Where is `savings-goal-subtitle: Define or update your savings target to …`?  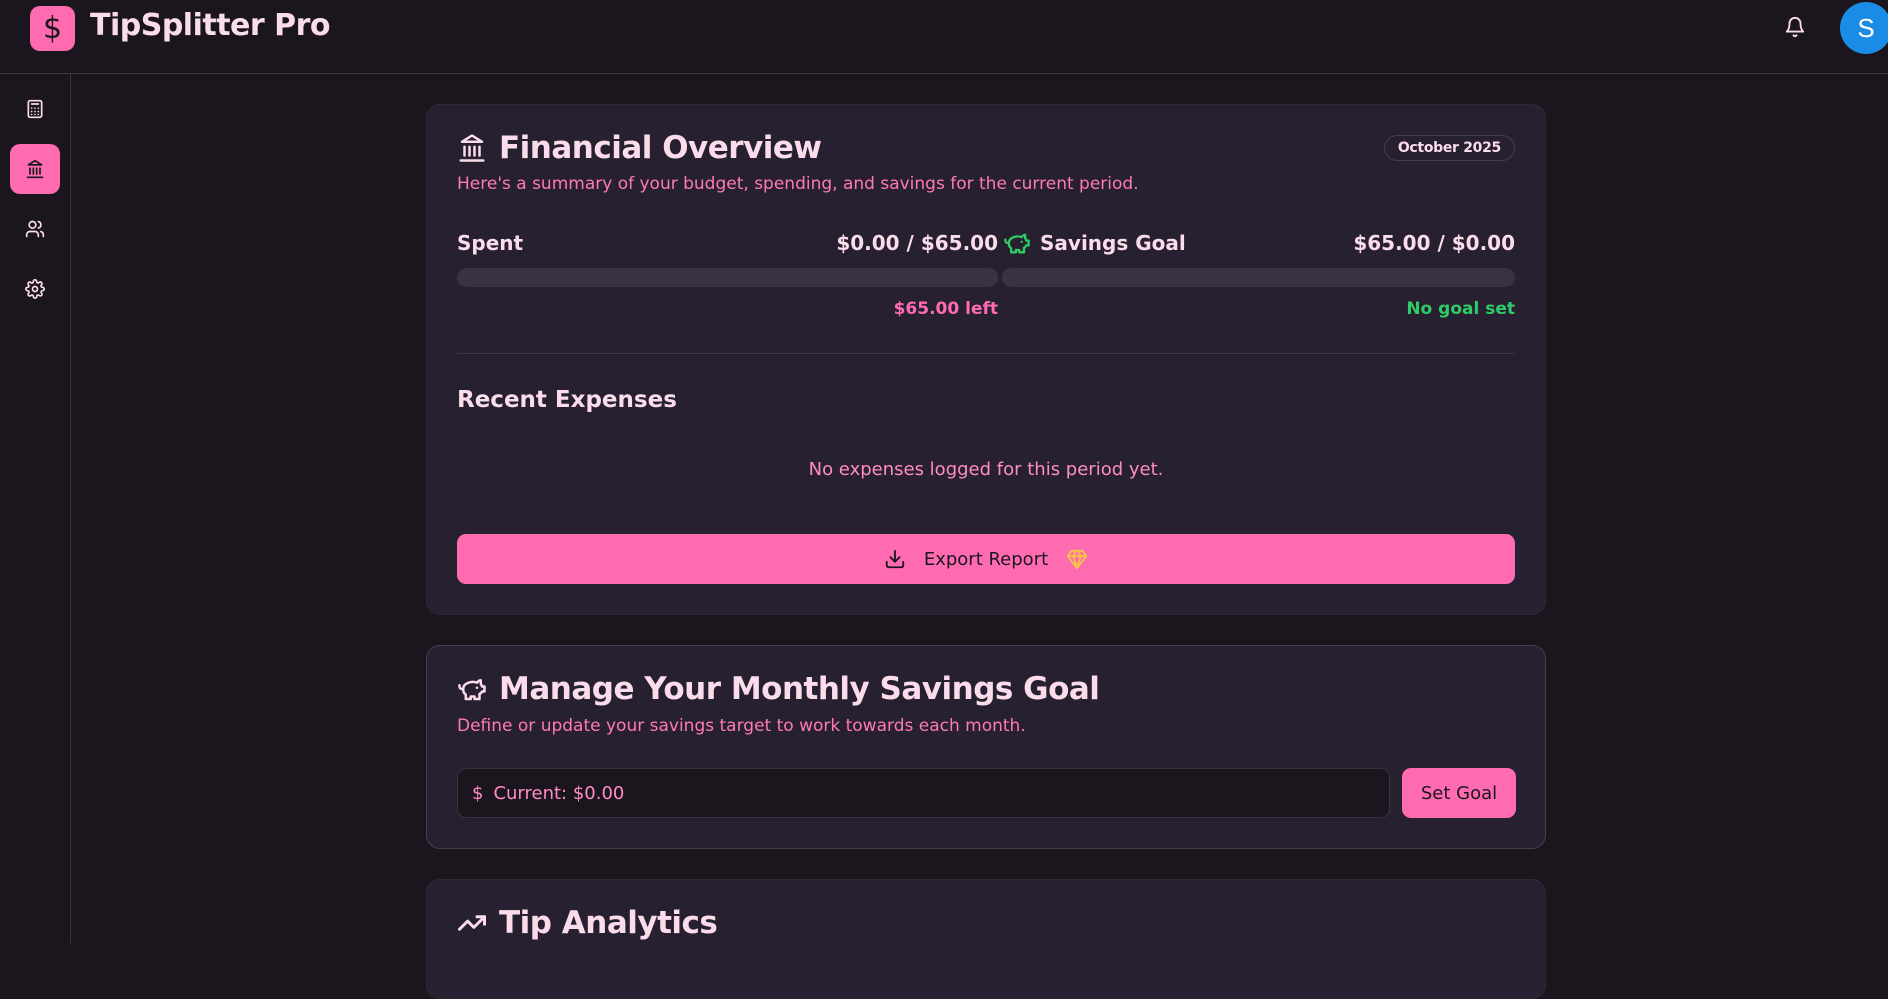
savings-goal-subtitle: Define or update your savings target to … is located at coordinates (741, 726).